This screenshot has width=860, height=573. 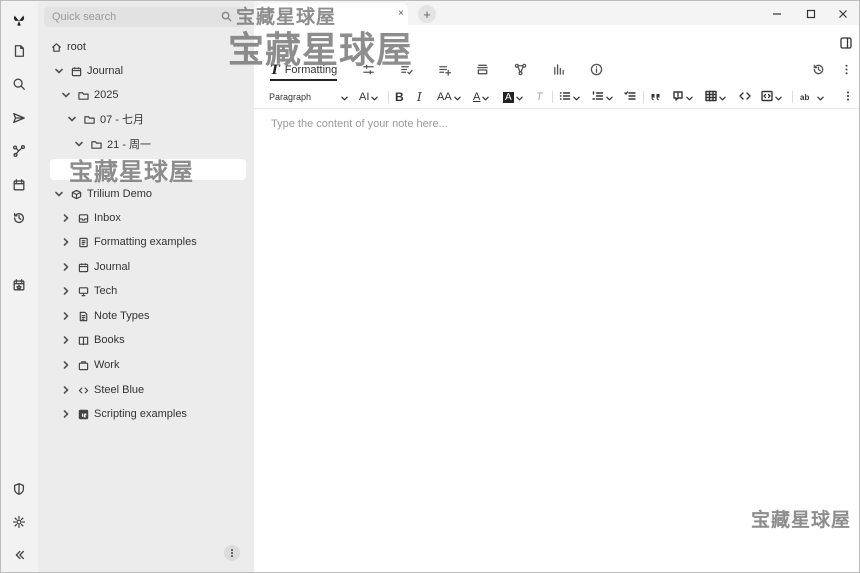 I want to click on tree-menu-button, so click(x=232, y=553).